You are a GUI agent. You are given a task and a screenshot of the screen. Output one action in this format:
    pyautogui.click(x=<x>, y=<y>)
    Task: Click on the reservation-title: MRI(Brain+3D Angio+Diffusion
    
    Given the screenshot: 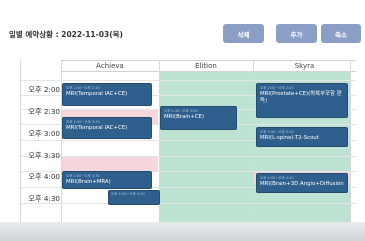 What is the action you would take?
    pyautogui.click(x=302, y=184)
    